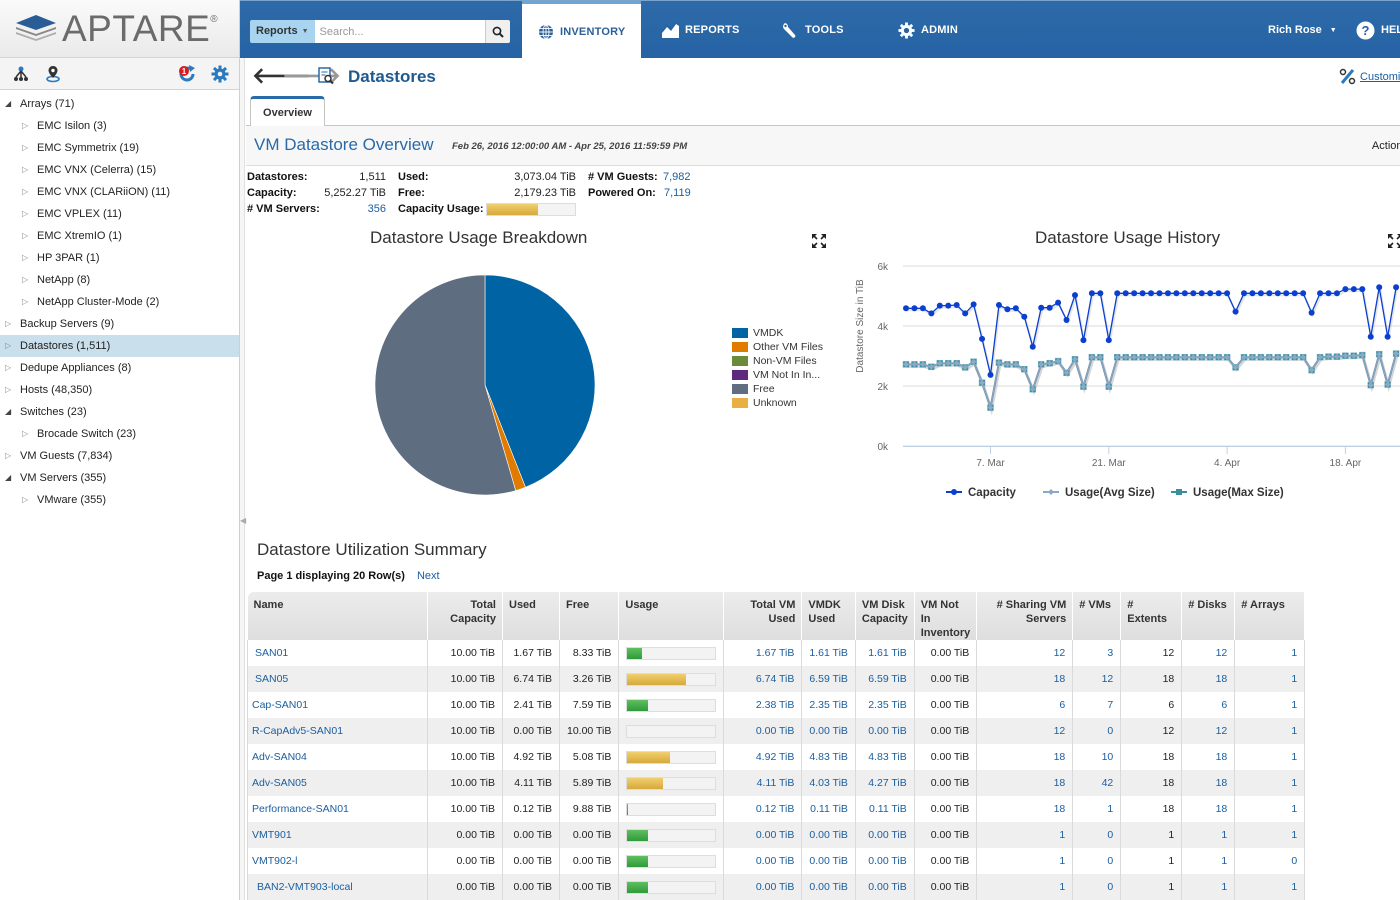 The width and height of the screenshot is (1400, 900). I want to click on cell-disks: 1, so click(1208, 861).